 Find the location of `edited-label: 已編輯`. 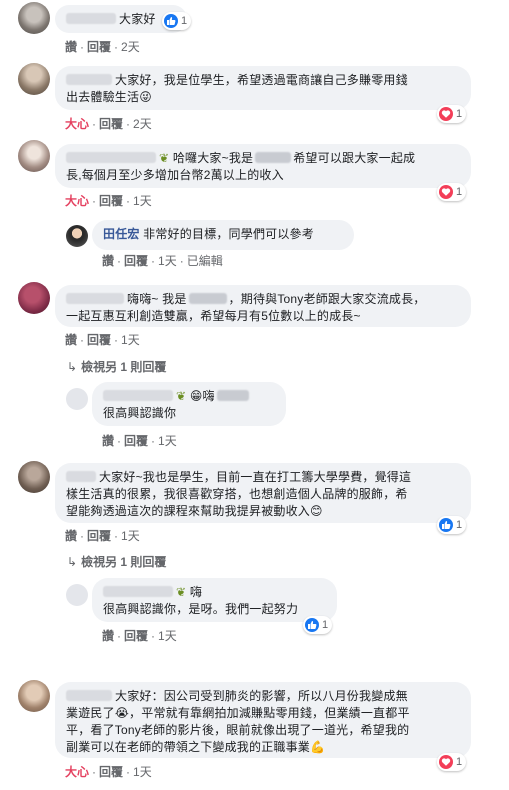

edited-label: 已編輯 is located at coordinates (205, 261).